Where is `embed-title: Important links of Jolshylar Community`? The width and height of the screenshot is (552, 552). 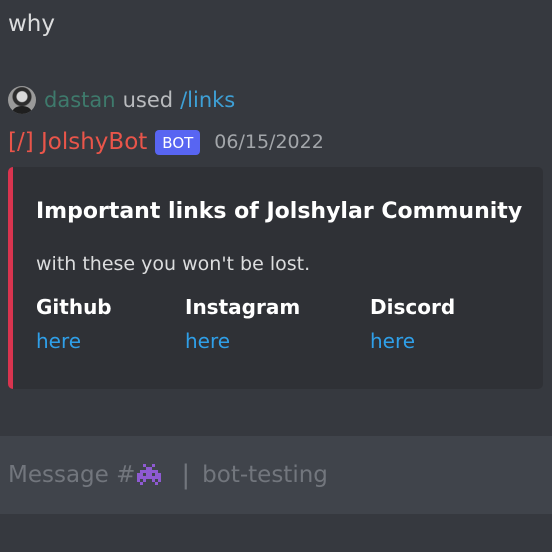 embed-title: Important links of Jolshylar Community is located at coordinates (279, 211).